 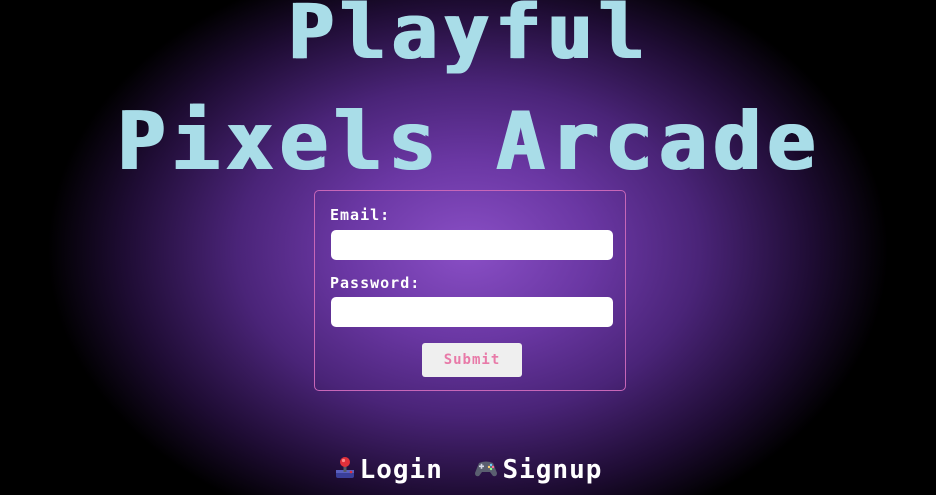 I want to click on password-field, so click(x=472, y=312).